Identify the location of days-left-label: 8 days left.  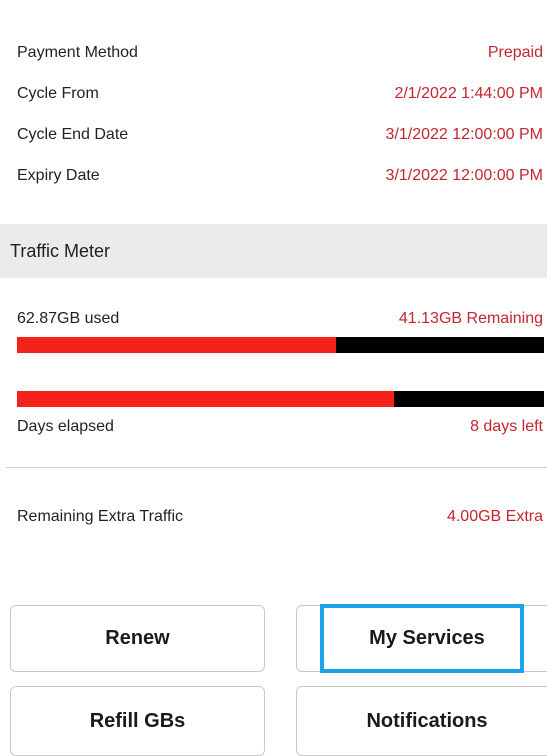
(506, 426).